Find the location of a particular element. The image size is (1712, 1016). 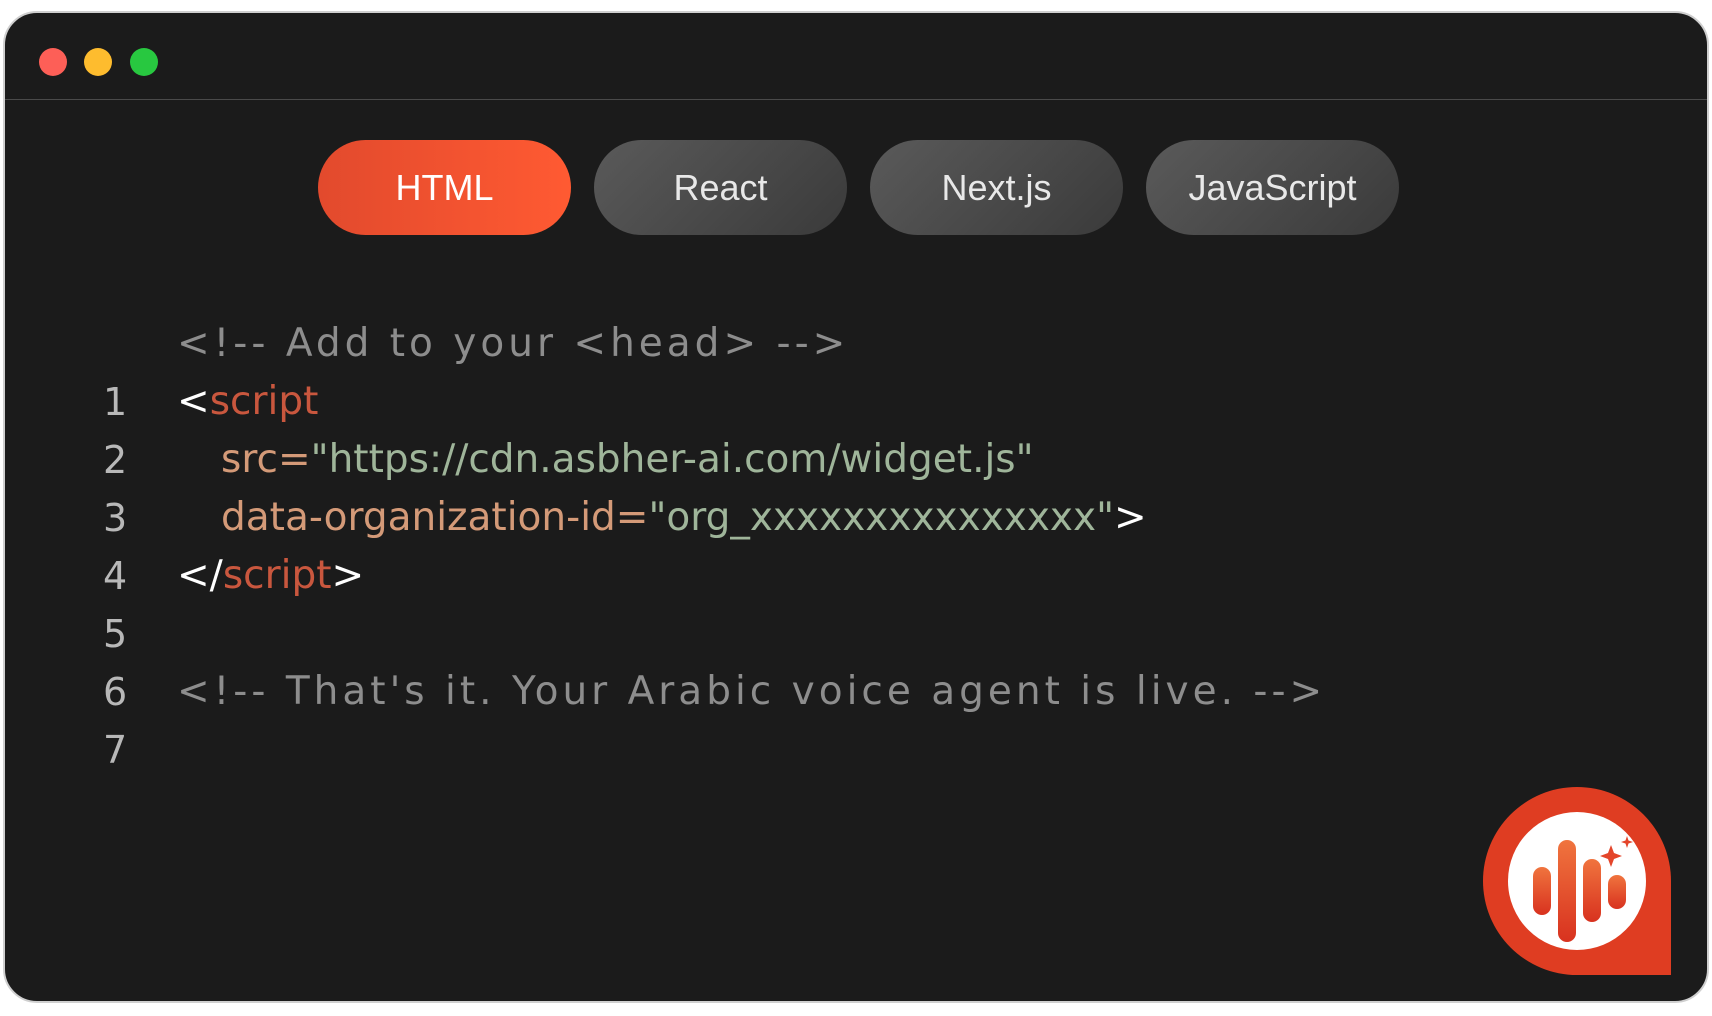

code-line-5: 5 </script> is located at coordinates (856, 601).